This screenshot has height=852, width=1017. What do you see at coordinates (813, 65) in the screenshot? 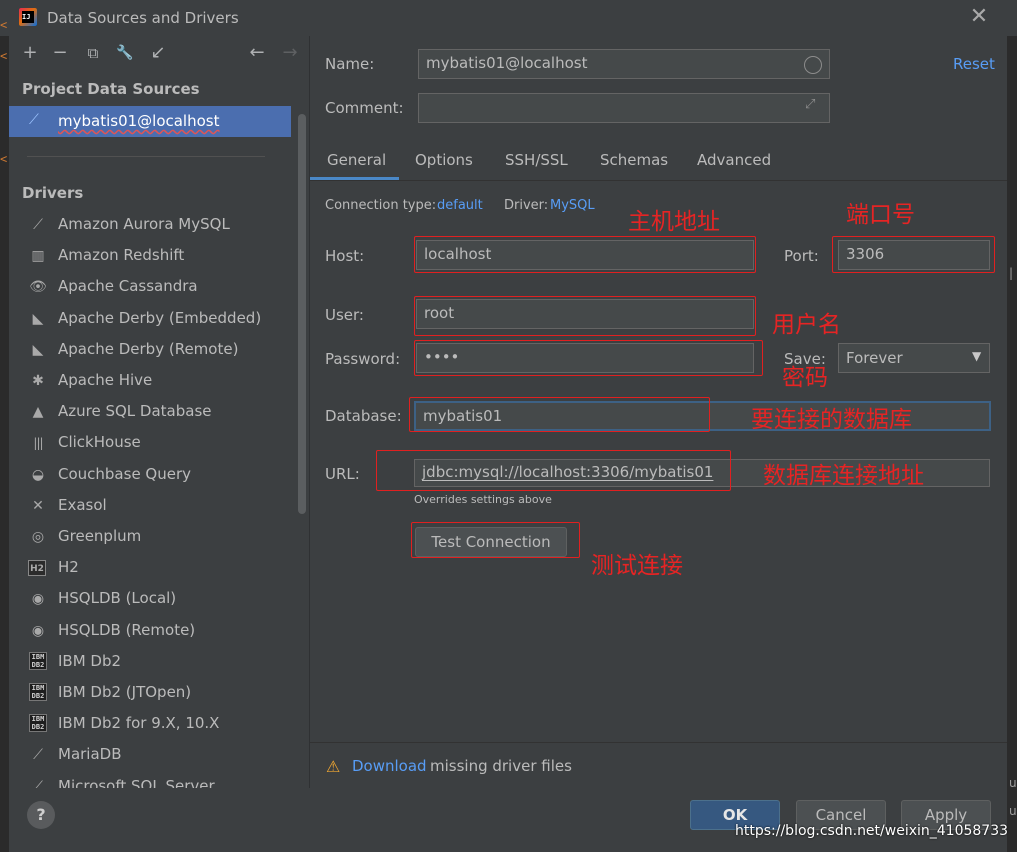
I see `color-circle-icon` at bounding box center [813, 65].